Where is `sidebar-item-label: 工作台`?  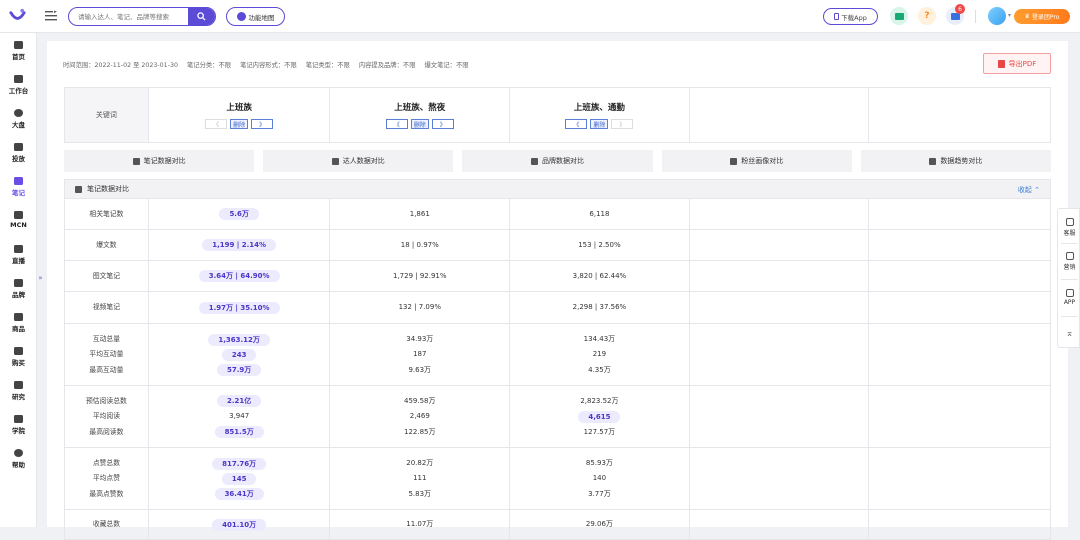
sidebar-item-label: 工作台 is located at coordinates (18, 91).